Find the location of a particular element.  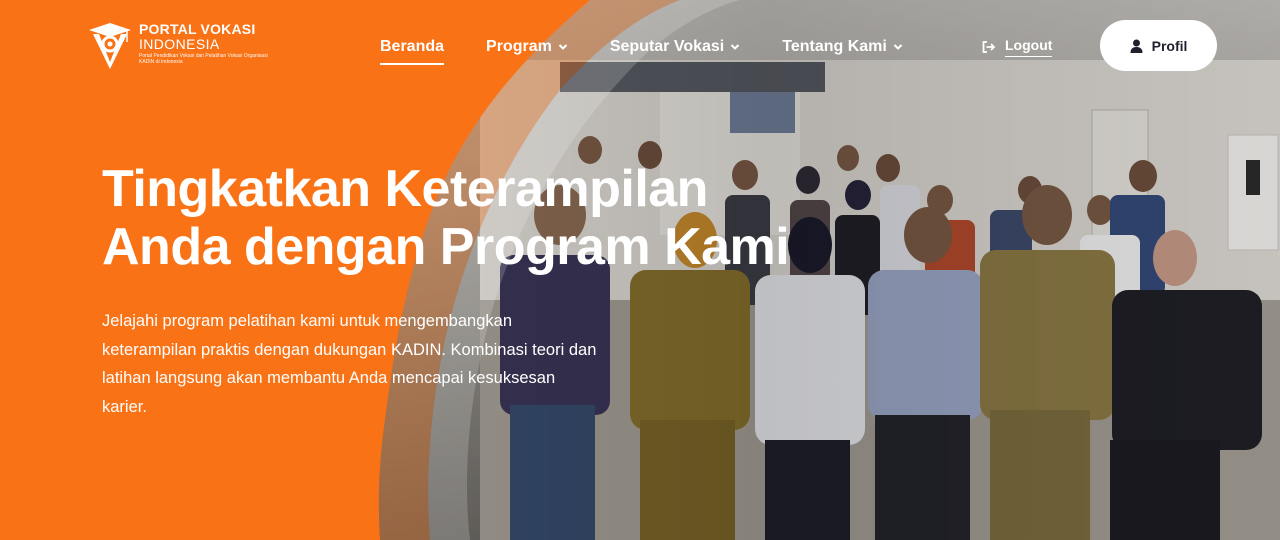

nav-item-tentang-kami: Tentang Kami is located at coordinates (842, 51).